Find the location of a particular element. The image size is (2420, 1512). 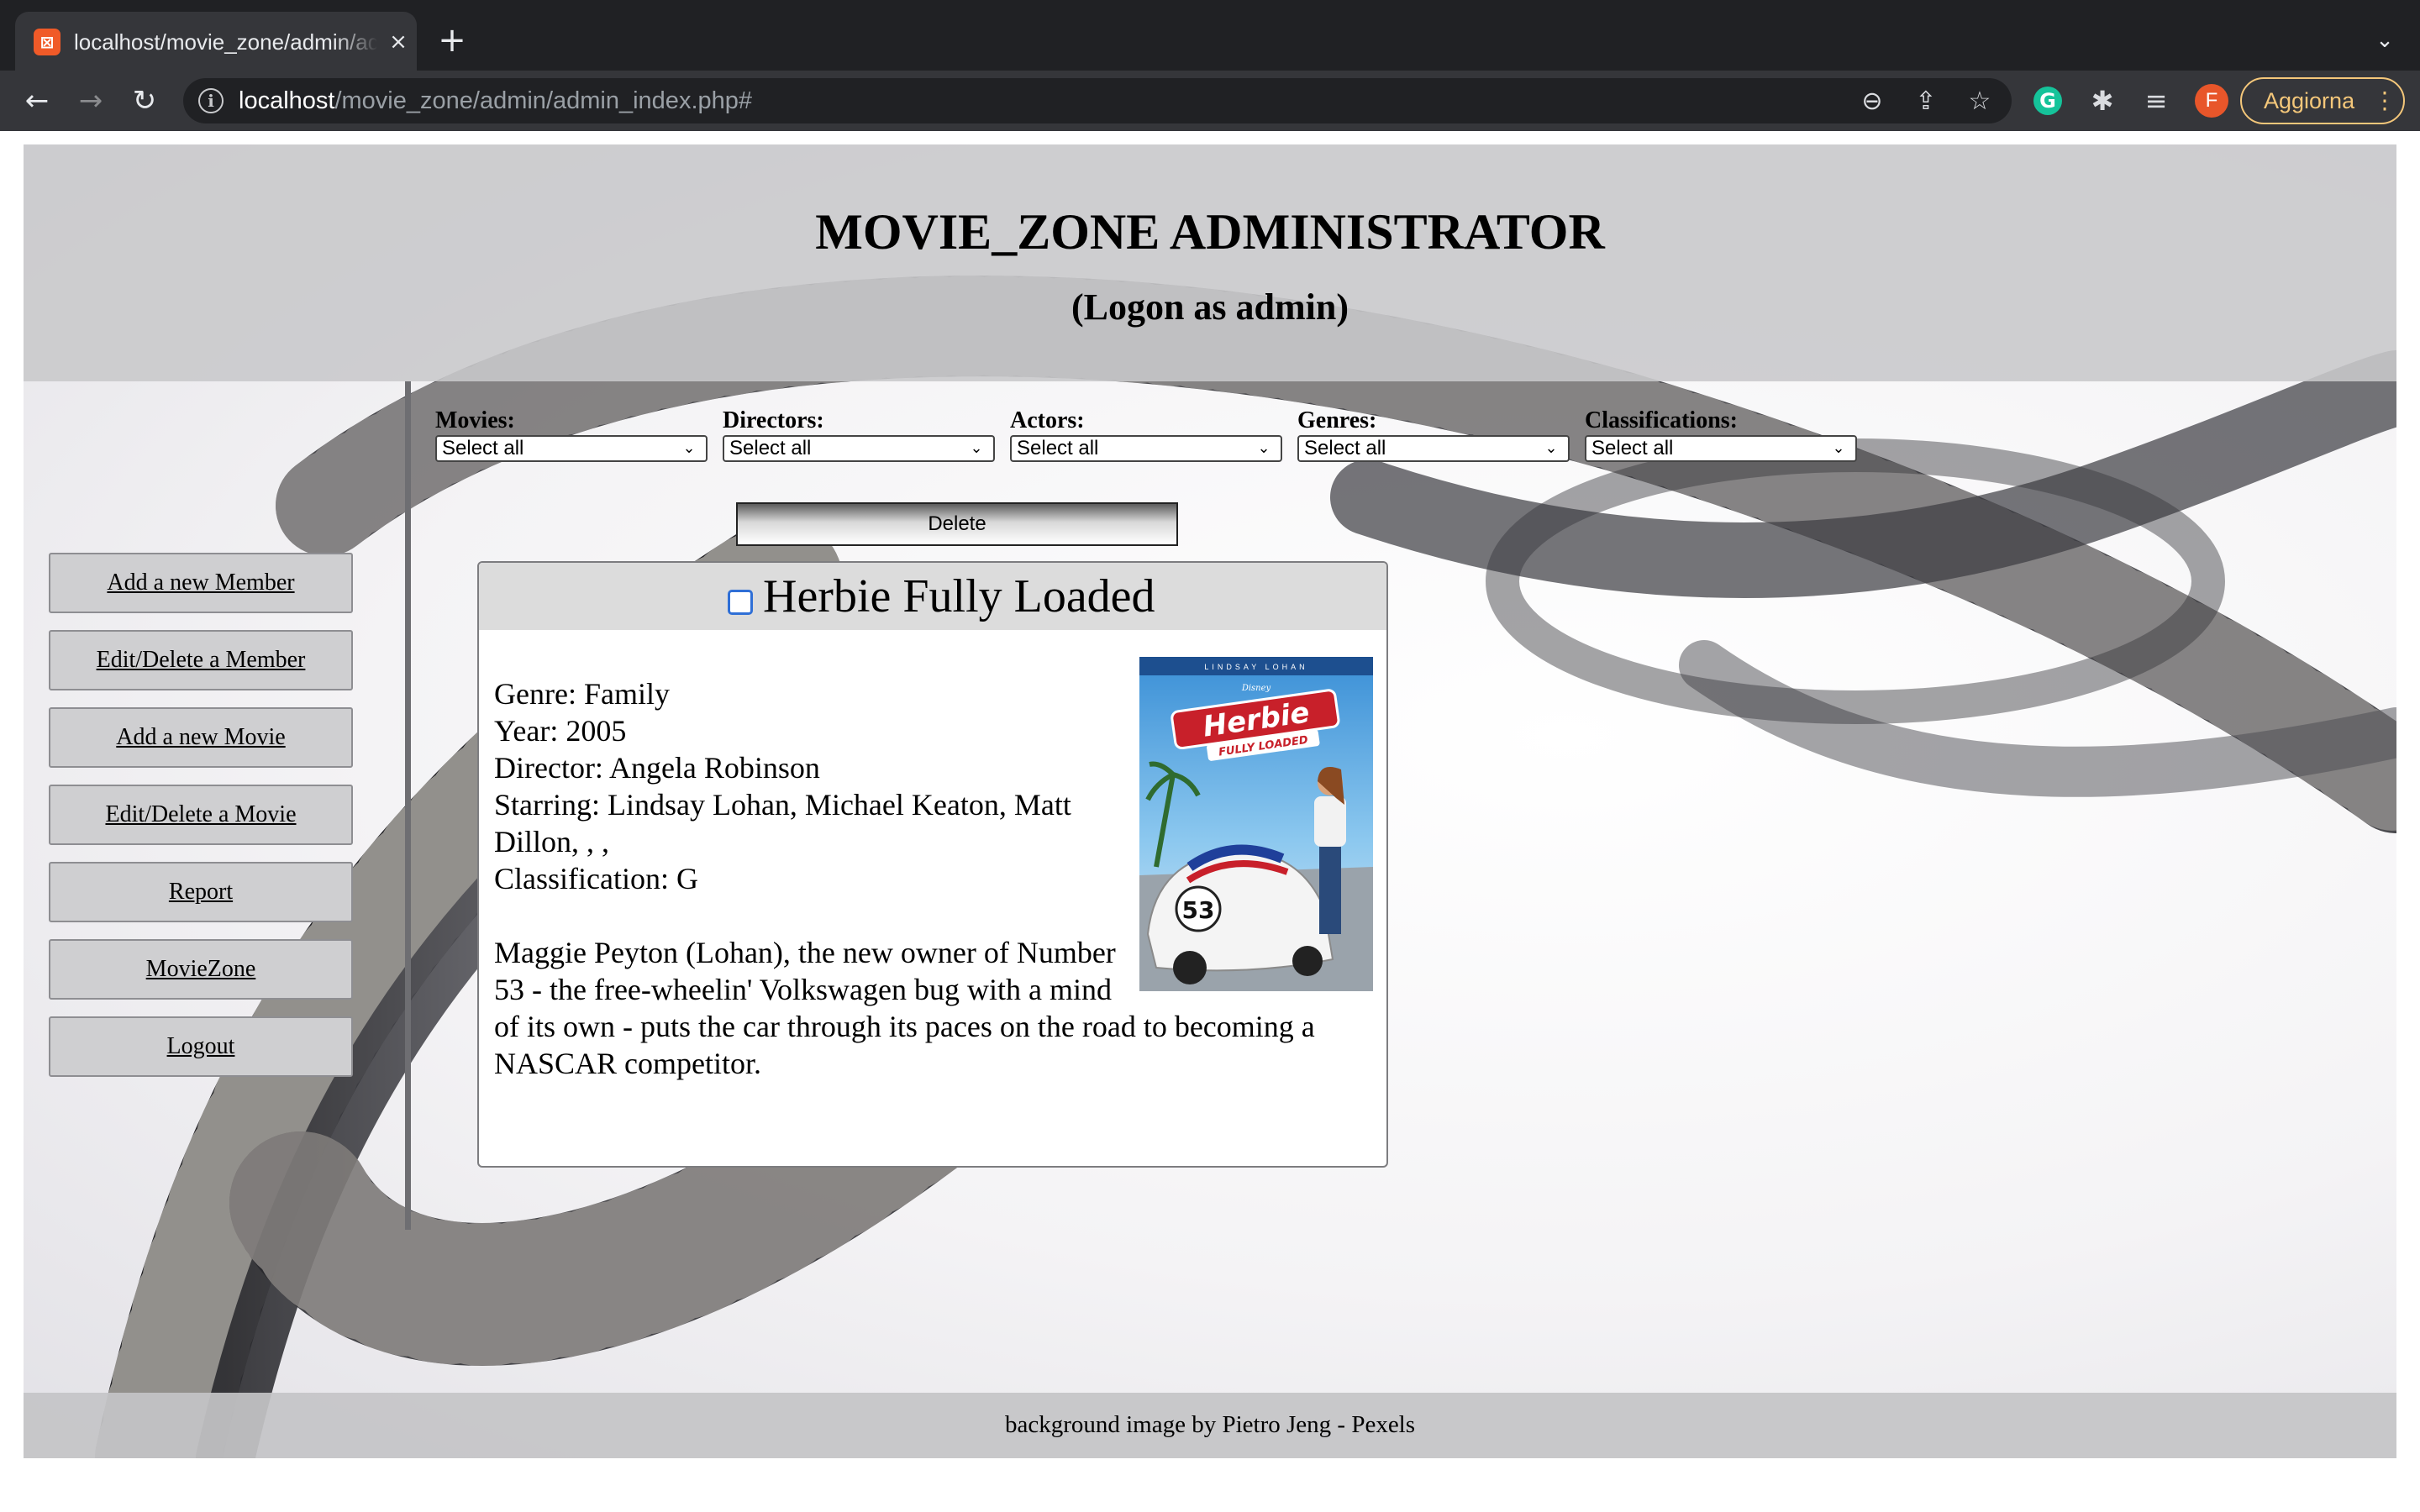

back-arrow-icon: ← is located at coordinates (37, 101).